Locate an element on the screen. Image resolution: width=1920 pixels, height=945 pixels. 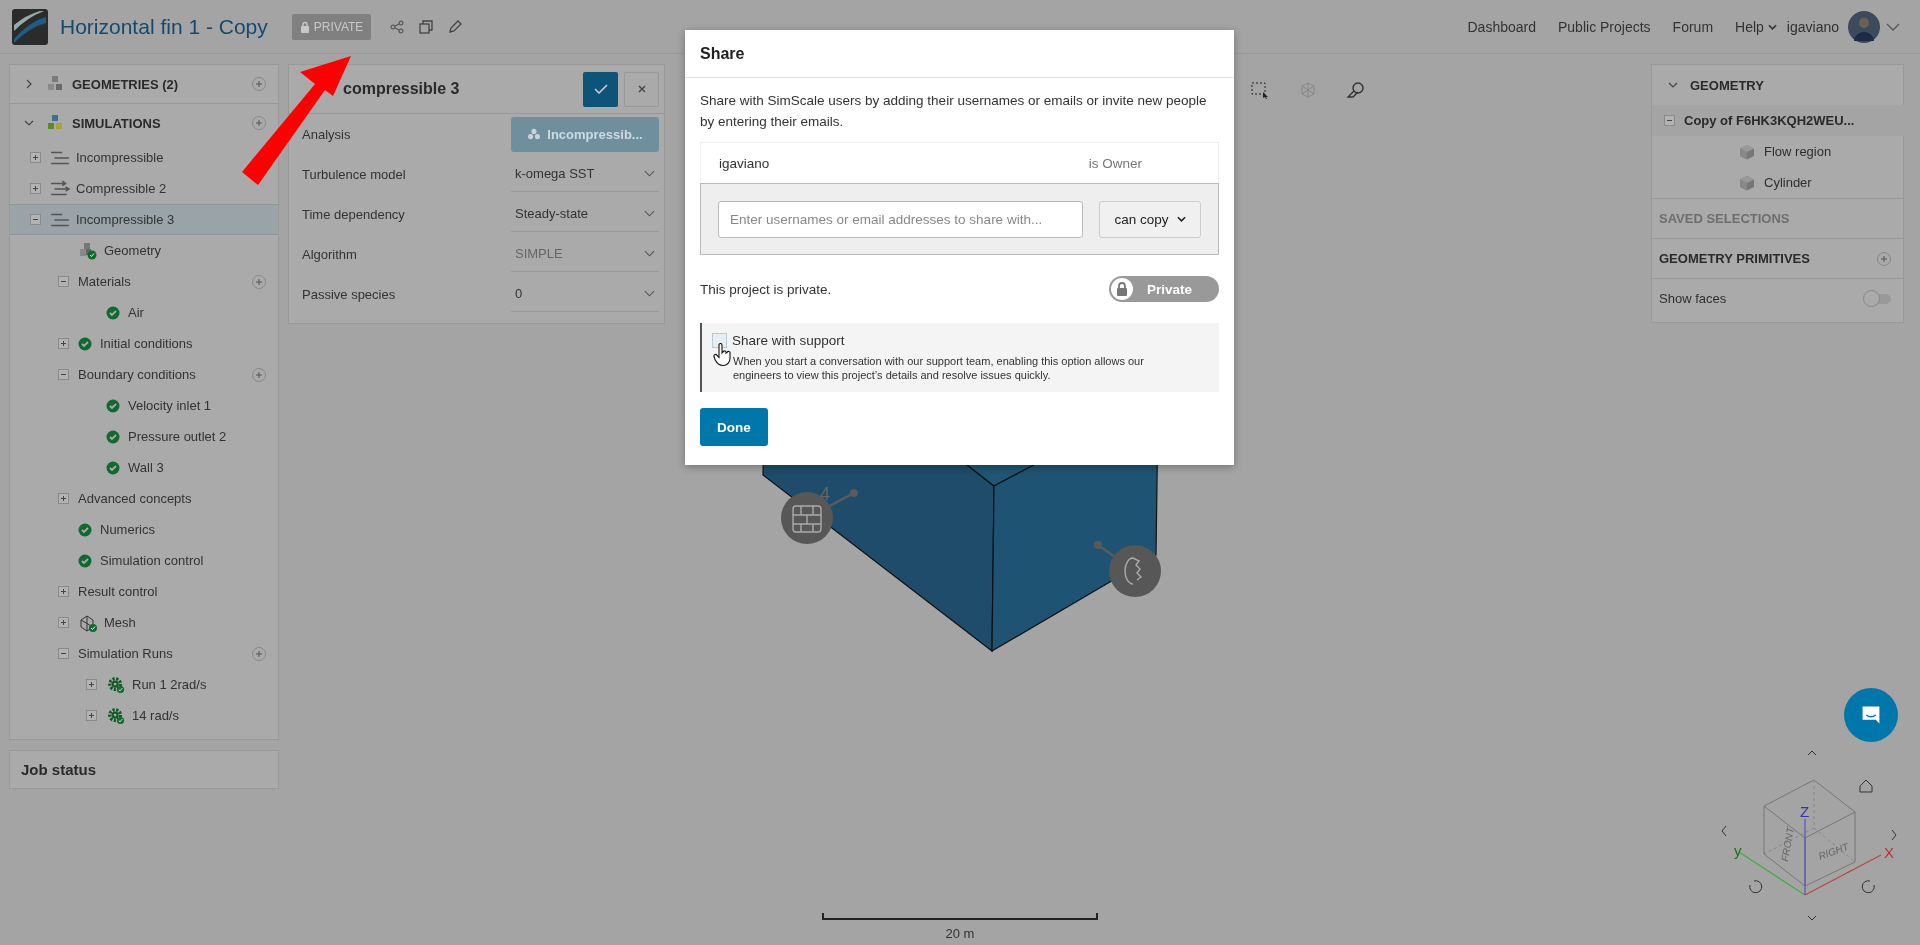
tree-item: Simulation Runs is located at coordinates (125, 653).